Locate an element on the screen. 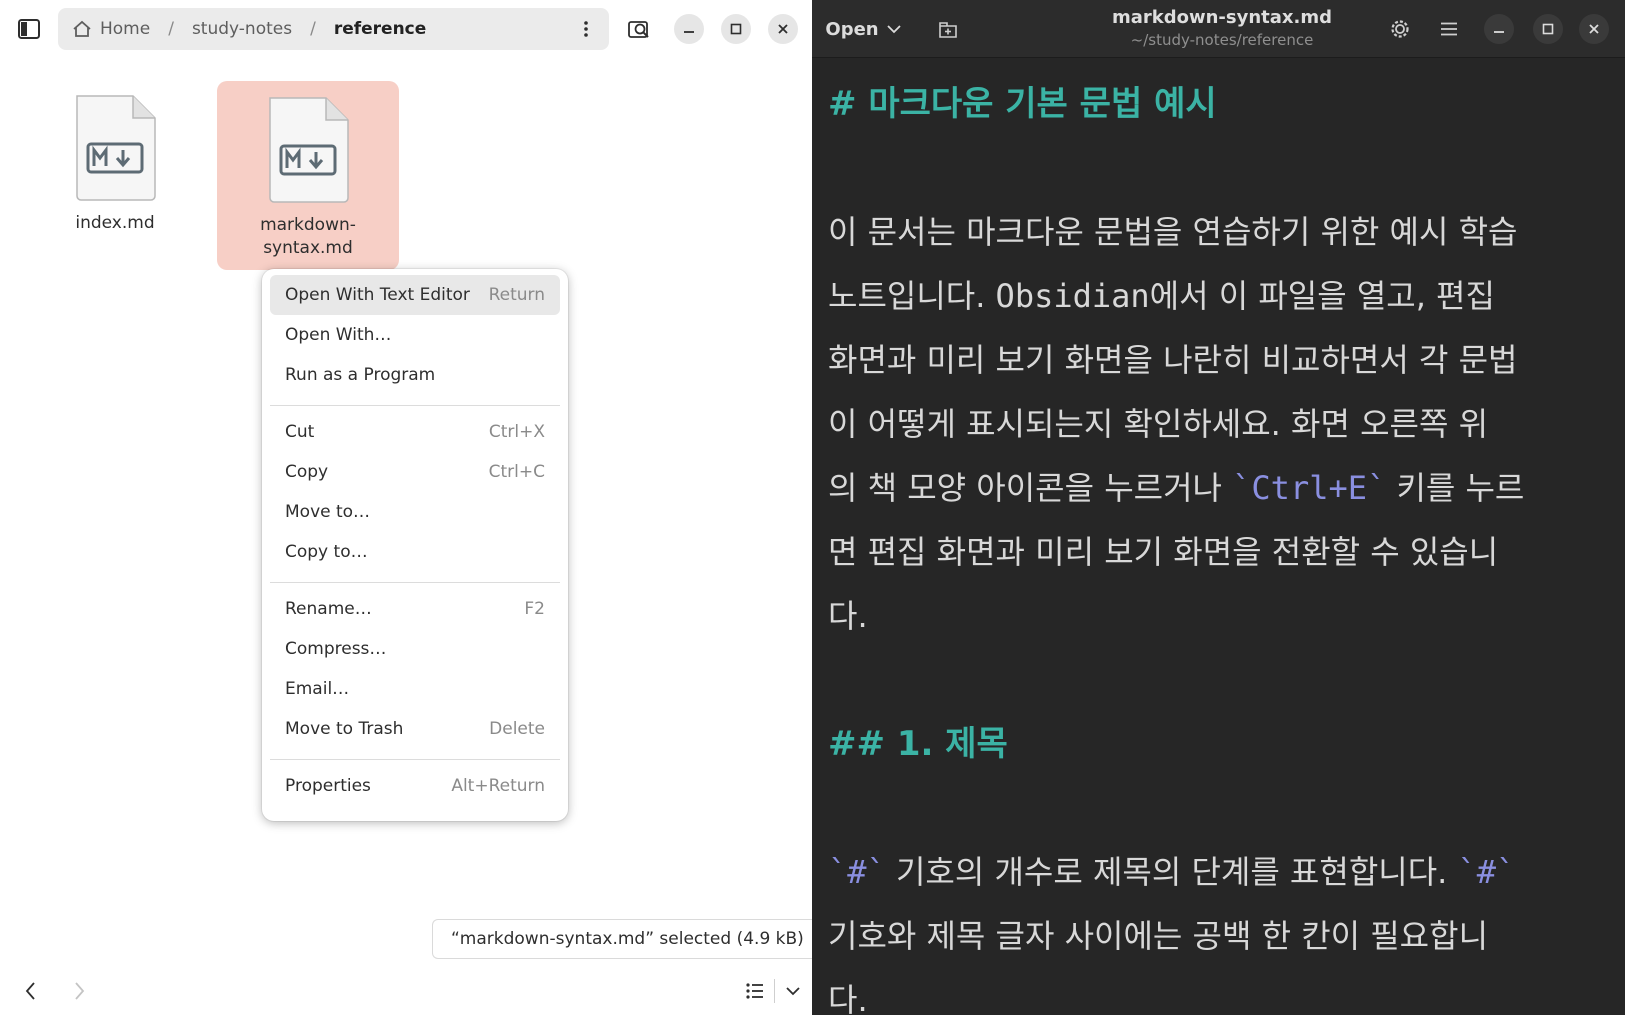 This screenshot has width=1625, height=1015. text-span: Obsidian is located at coordinates (1072, 296).